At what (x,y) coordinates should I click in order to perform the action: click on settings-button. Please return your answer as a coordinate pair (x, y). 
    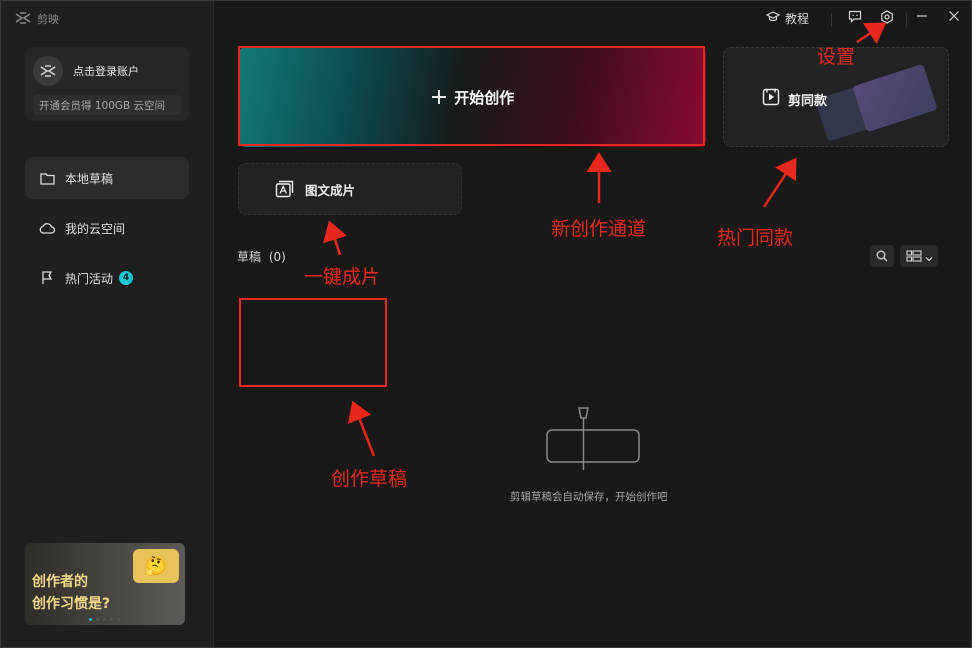
    Looking at the image, I should click on (887, 18).